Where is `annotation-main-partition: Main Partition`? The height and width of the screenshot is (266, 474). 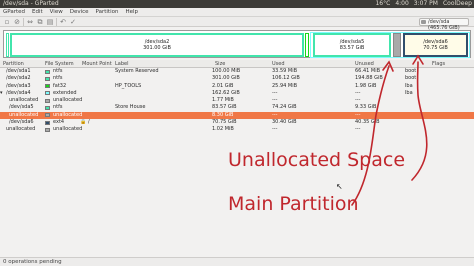 annotation-main-partition: Main Partition is located at coordinates (293, 204).